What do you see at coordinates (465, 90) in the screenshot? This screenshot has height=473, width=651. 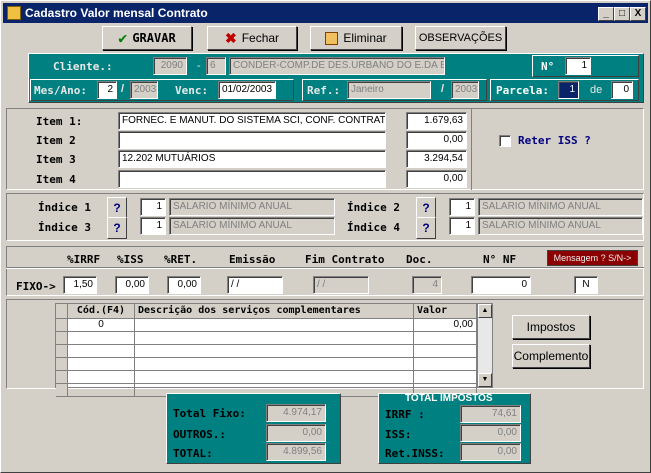 I see `ref-ano-field: 2003` at bounding box center [465, 90].